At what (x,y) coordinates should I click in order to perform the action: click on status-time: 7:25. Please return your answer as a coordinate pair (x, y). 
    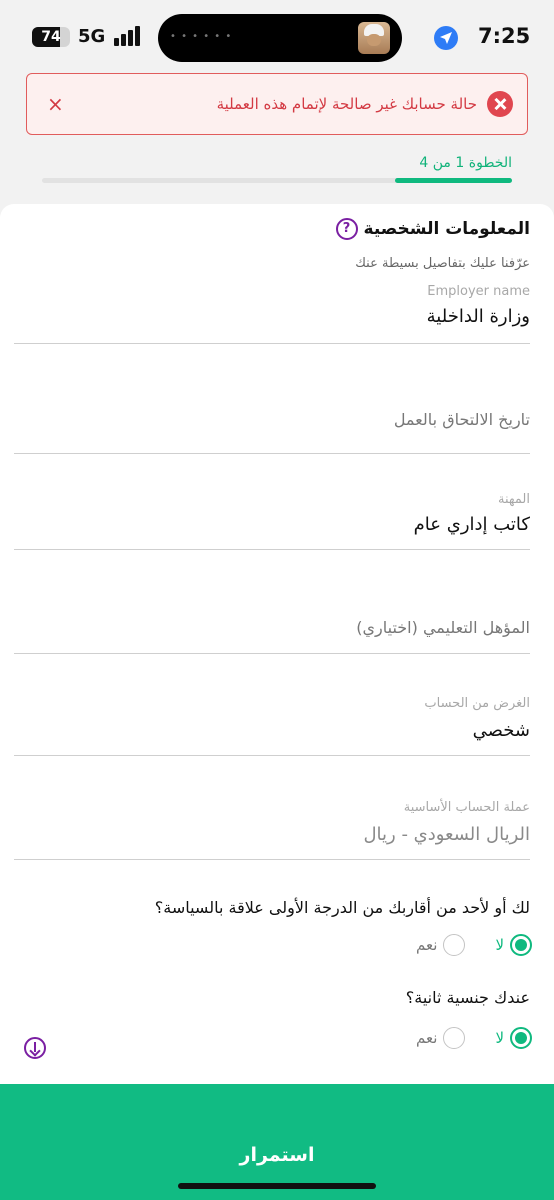
    Looking at the image, I should click on (504, 36).